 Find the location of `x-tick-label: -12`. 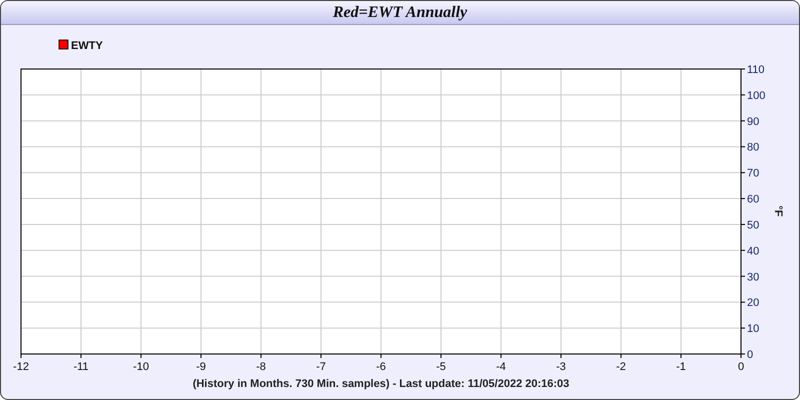

x-tick-label: -12 is located at coordinates (21, 367).